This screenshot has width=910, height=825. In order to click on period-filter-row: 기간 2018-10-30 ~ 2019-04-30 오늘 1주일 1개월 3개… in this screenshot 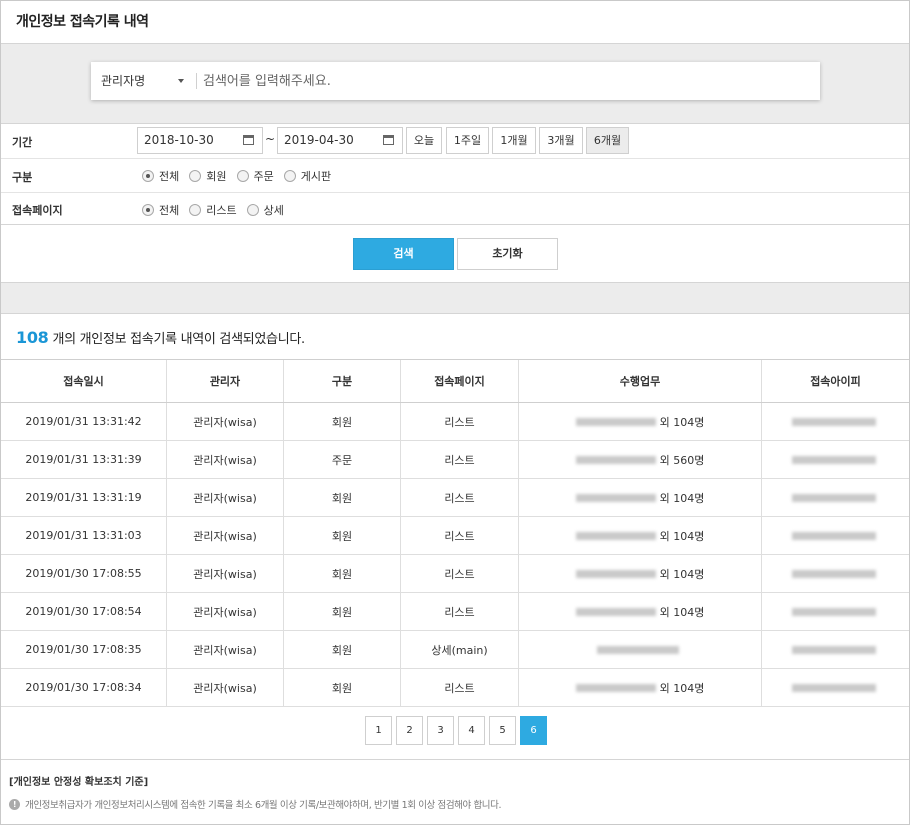, I will do `click(455, 141)`.